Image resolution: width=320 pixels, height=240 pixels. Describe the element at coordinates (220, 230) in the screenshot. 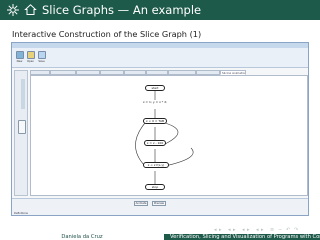

I see `nav-frame-next-icon: ▸` at that location.